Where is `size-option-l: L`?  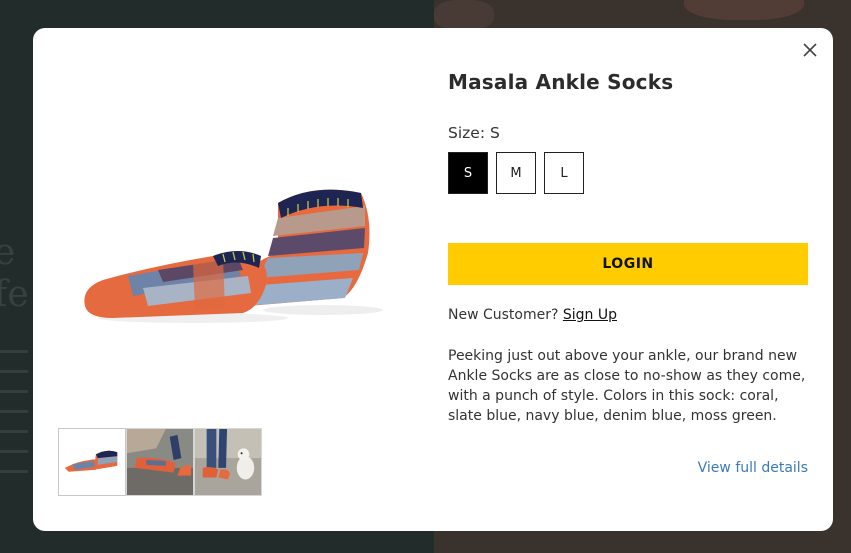 size-option-l: L is located at coordinates (564, 173).